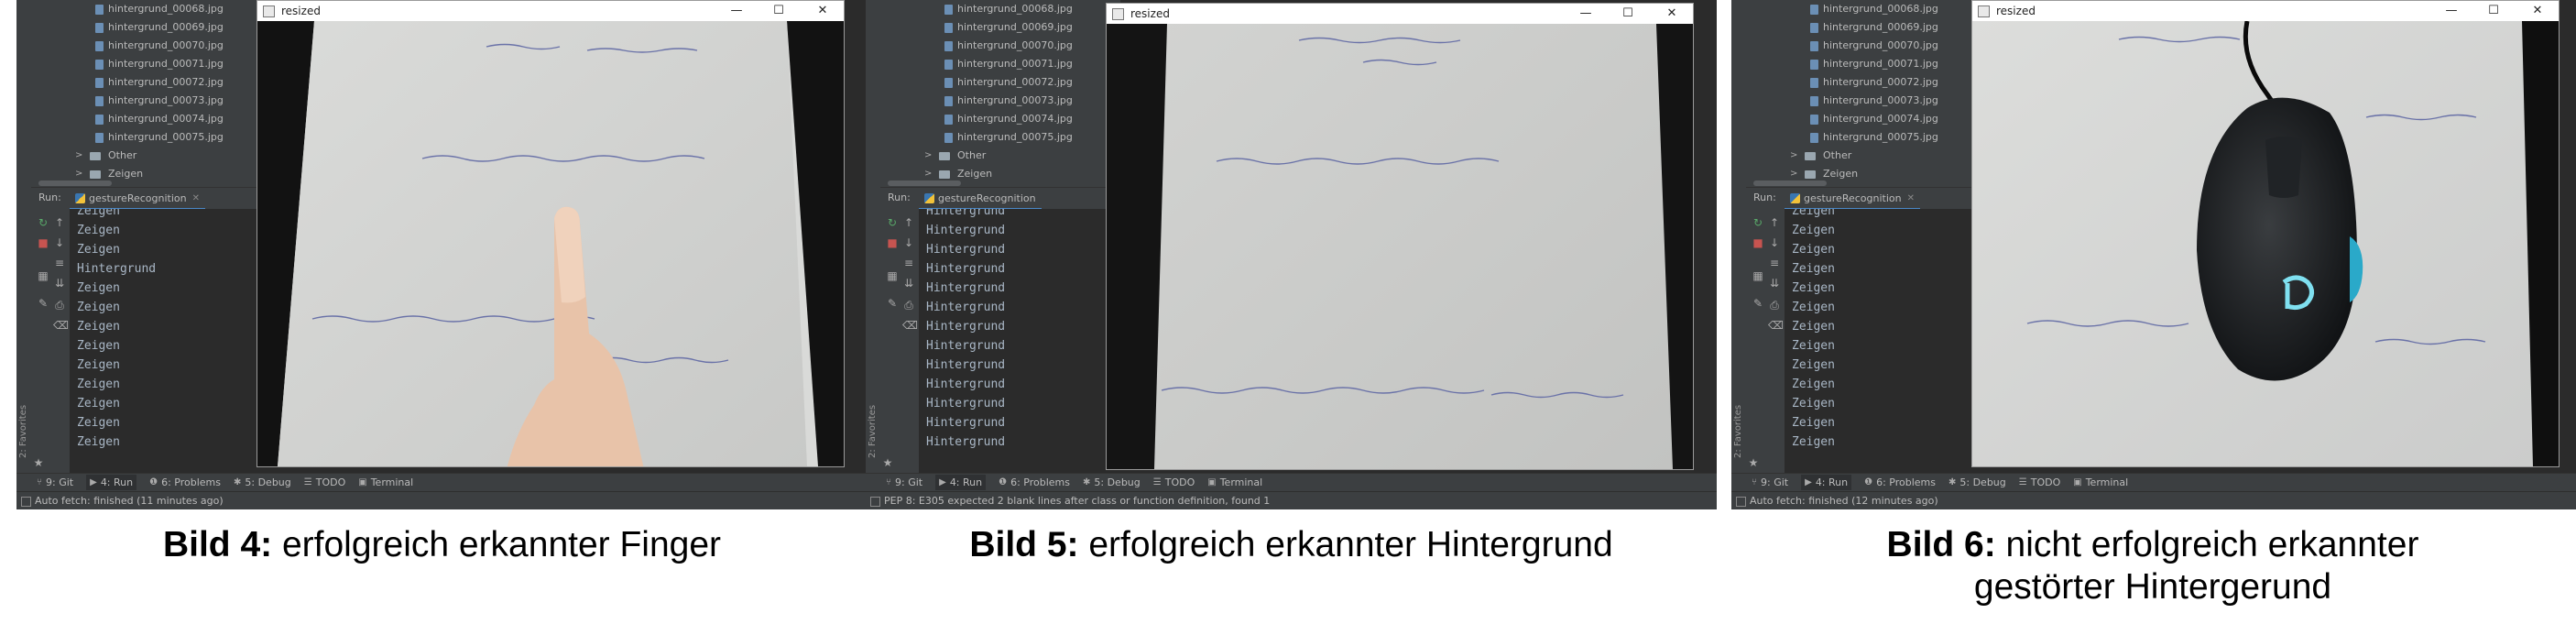  I want to click on run-tab: gestureRecognition, so click(981, 199).